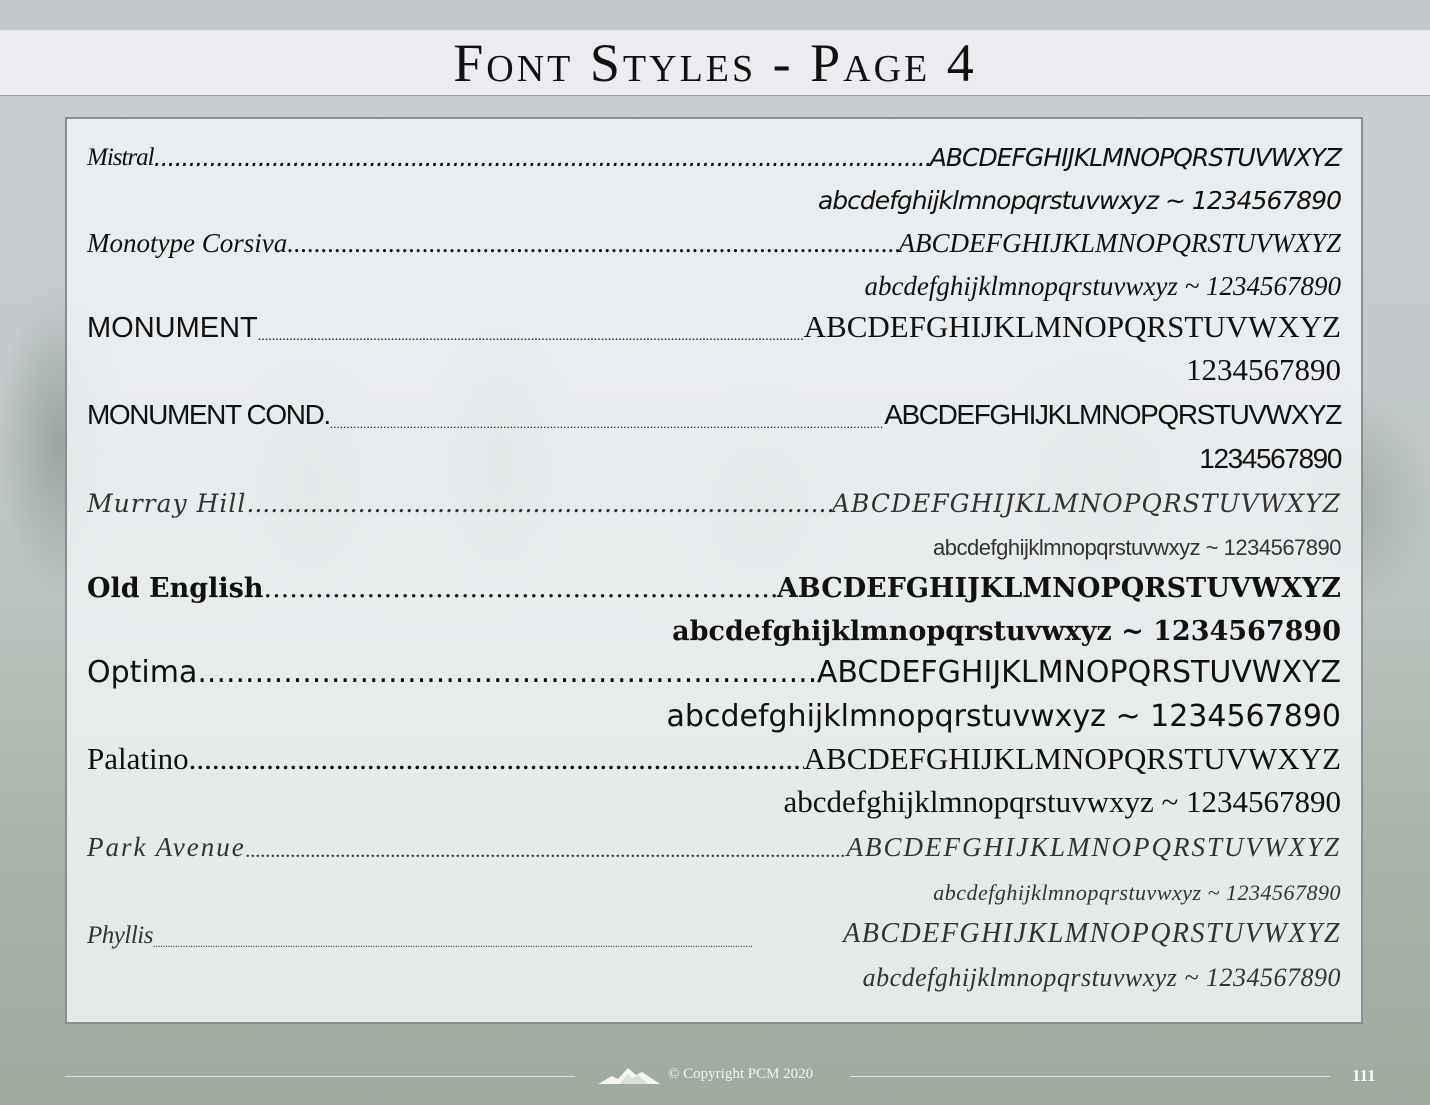  Describe the element at coordinates (121, 158) in the screenshot. I see `font-name: Mistral` at that location.